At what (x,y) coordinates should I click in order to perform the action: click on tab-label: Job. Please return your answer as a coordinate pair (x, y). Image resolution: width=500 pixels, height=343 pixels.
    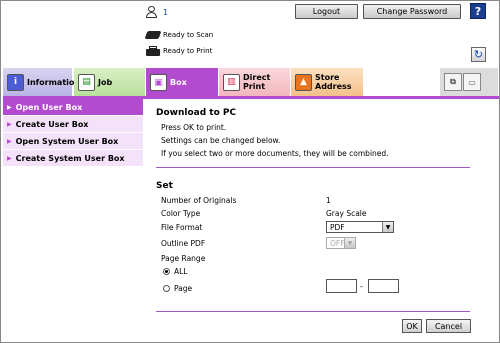
    Looking at the image, I should click on (105, 82).